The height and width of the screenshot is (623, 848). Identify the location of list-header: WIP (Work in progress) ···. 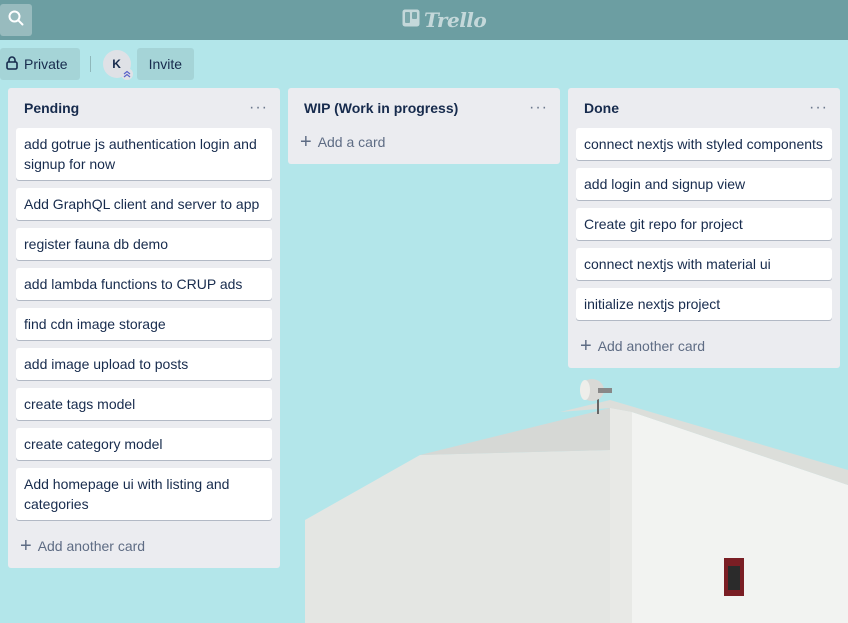
(424, 108).